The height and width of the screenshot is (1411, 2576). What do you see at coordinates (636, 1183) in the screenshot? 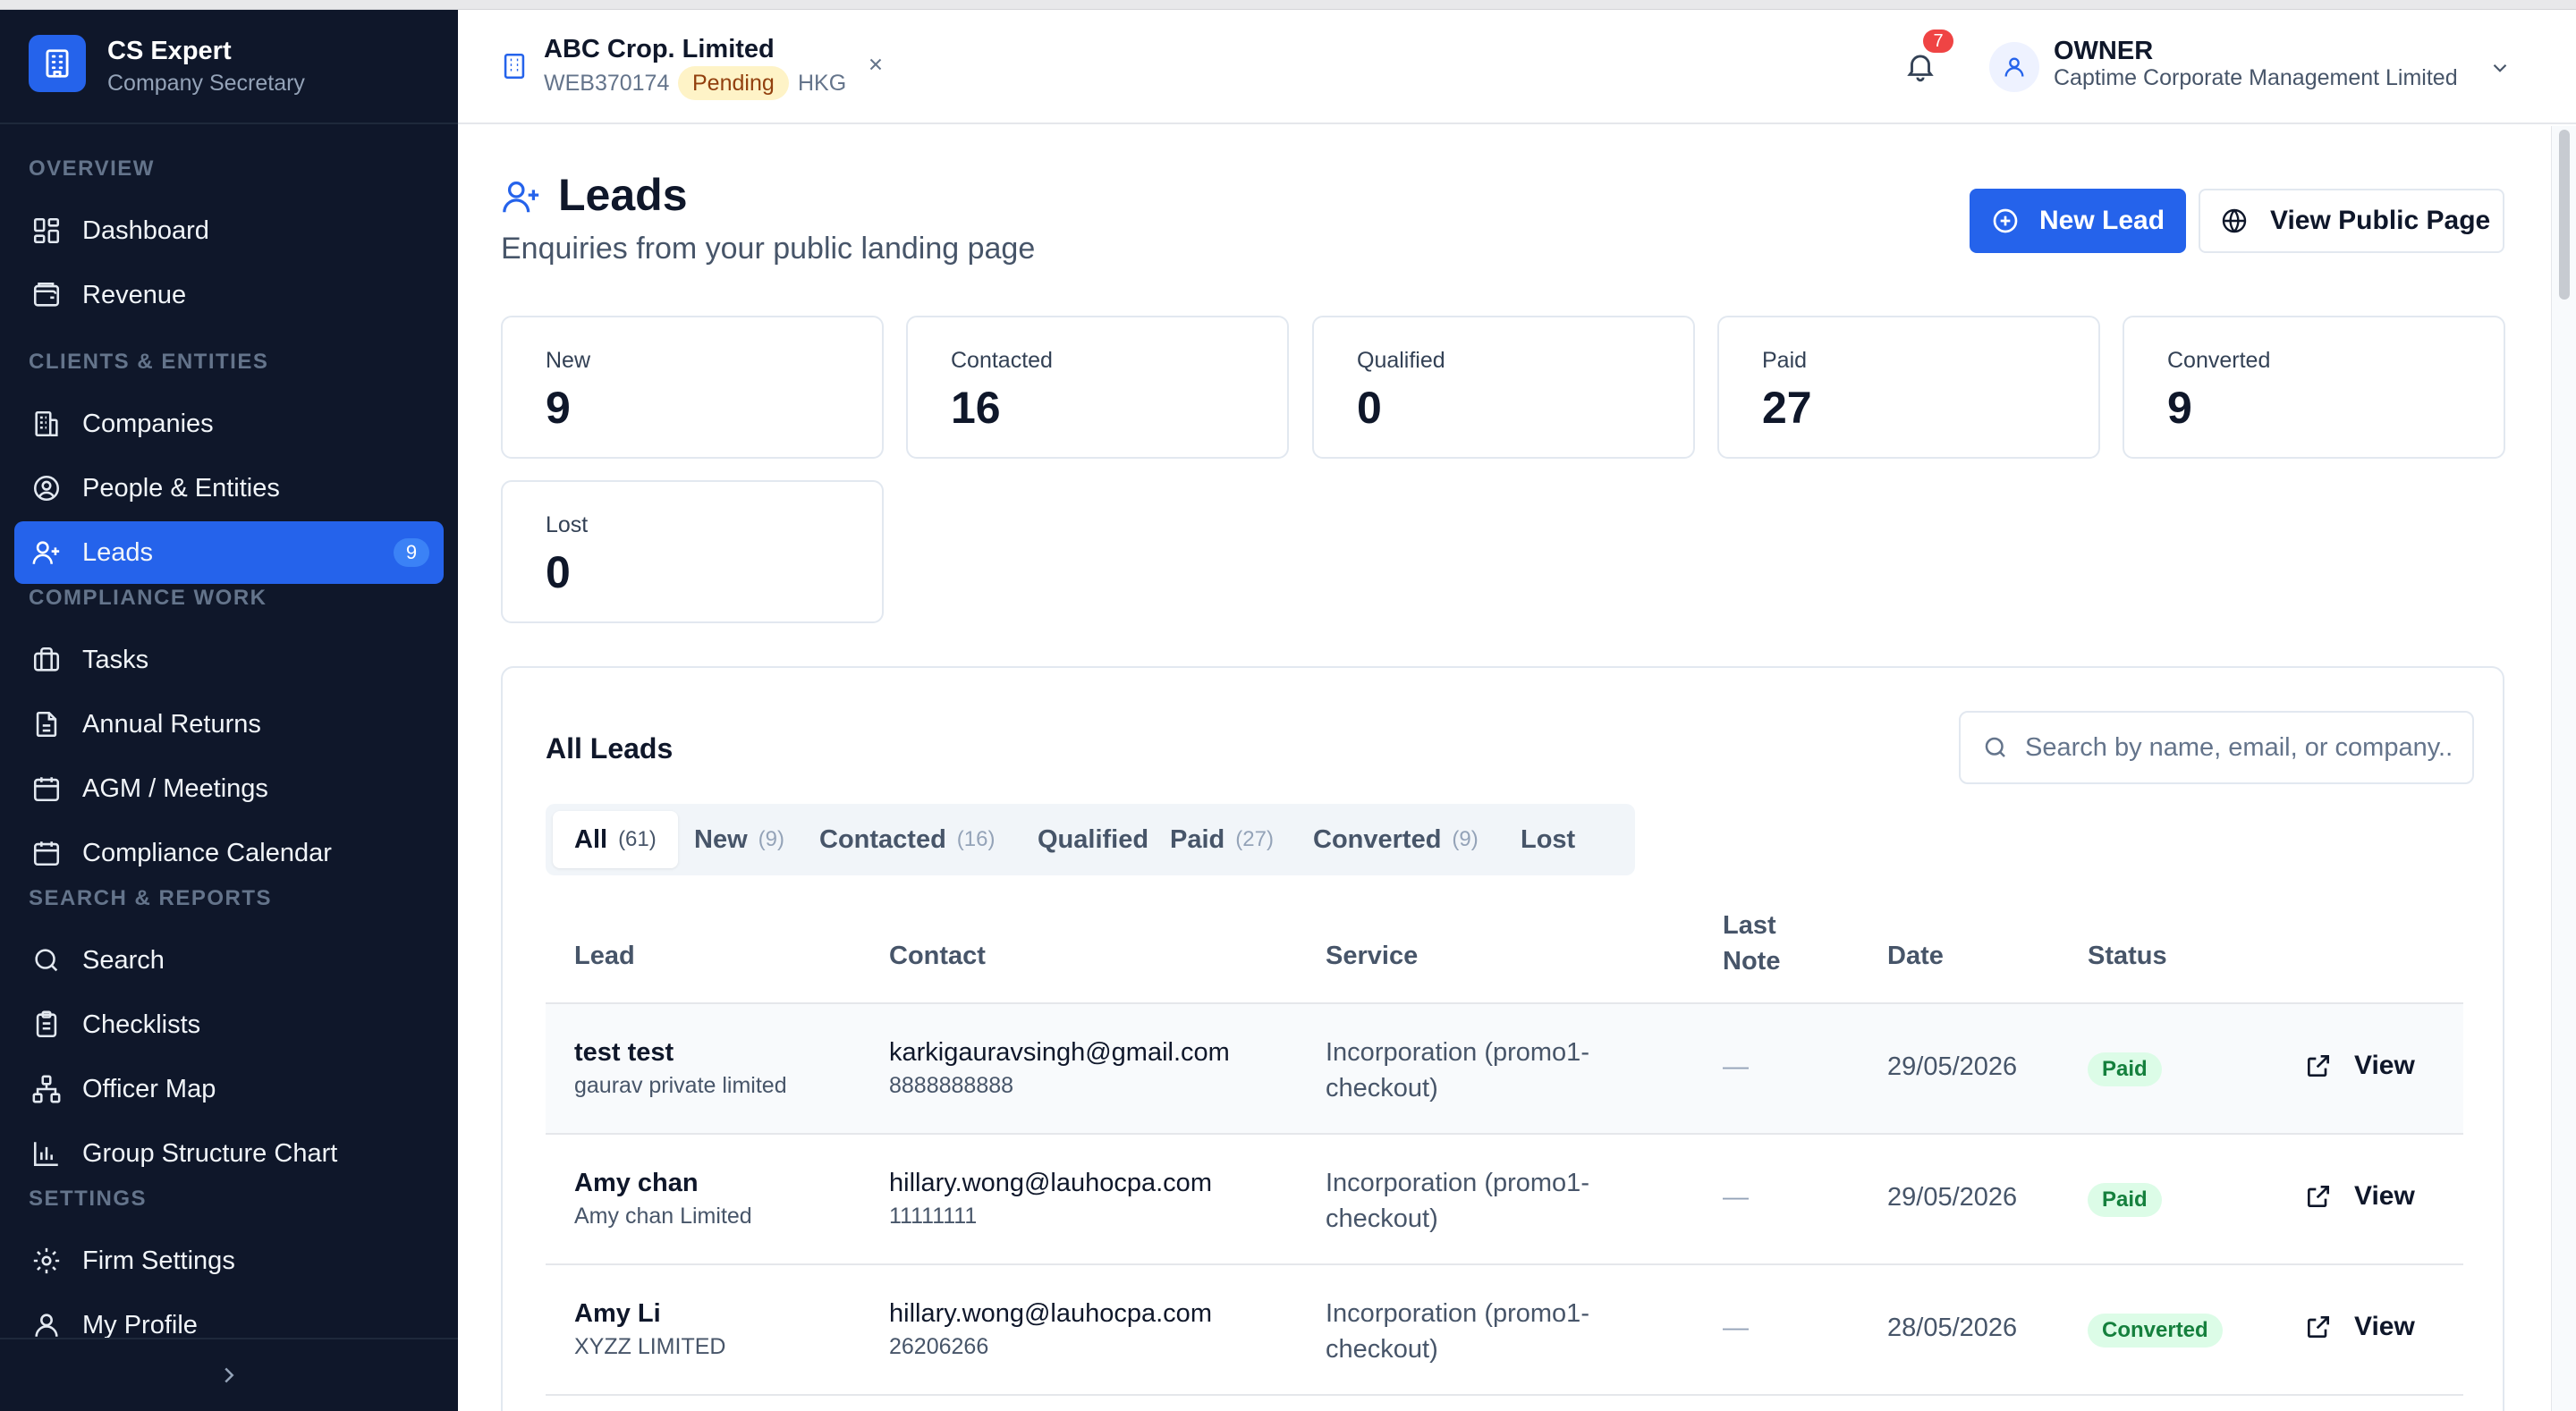
I see `lead-name: Amy chan` at bounding box center [636, 1183].